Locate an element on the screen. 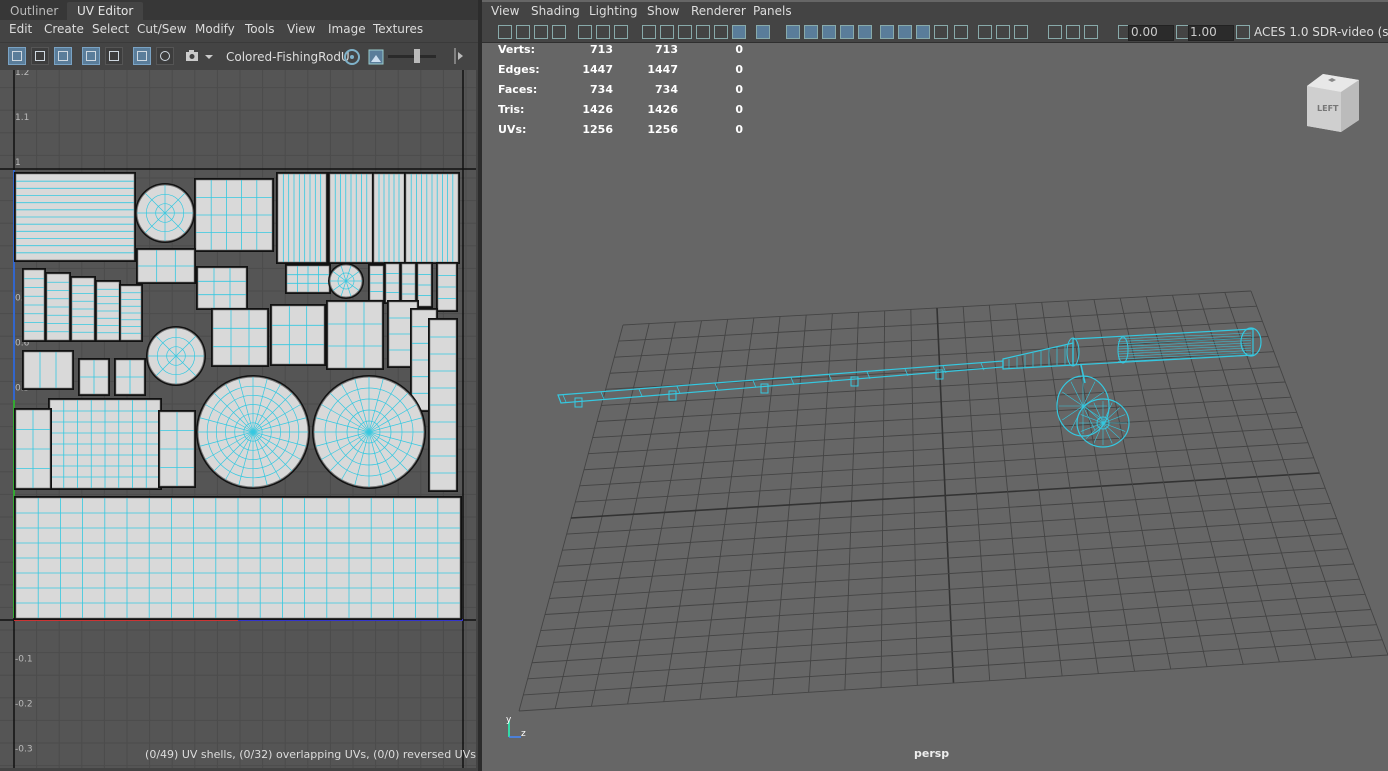 The height and width of the screenshot is (771, 1388). chevron-down-icon is located at coordinates (209, 56).